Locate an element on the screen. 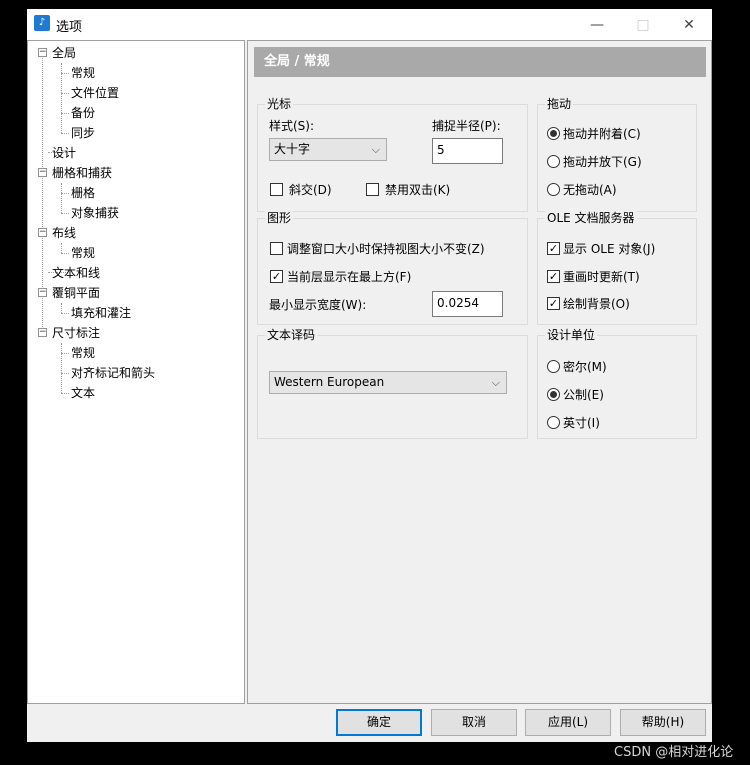 This screenshot has width=750, height=765. min-display-width-label: 最小显示宽度(W): is located at coordinates (318, 305).